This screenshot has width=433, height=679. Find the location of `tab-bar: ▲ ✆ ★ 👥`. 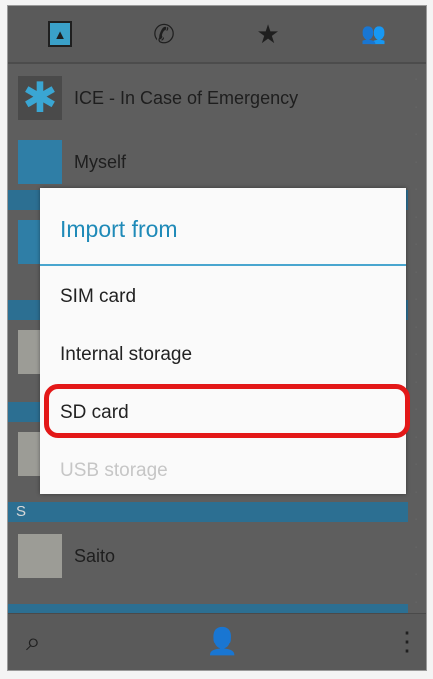

tab-bar: ▲ ✆ ★ 👥 is located at coordinates (217, 35).